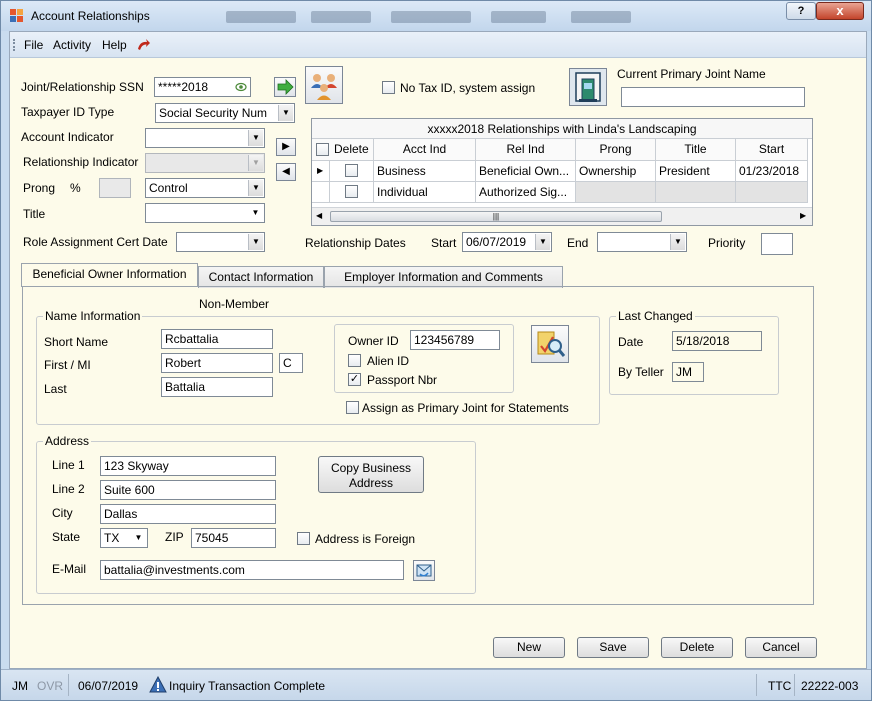 The image size is (872, 701). What do you see at coordinates (241, 87) in the screenshot?
I see `show-ssn-eye-icon` at bounding box center [241, 87].